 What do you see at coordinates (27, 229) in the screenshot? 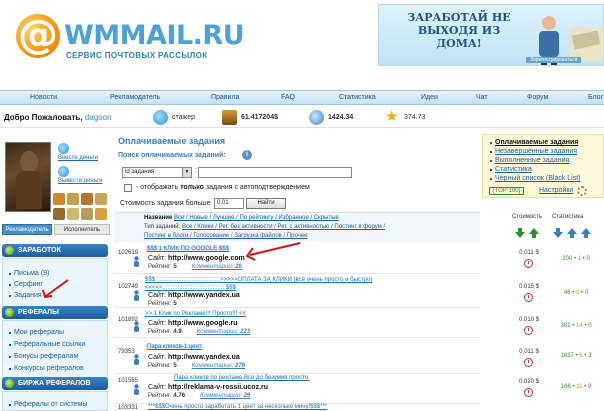
I see `tab-advertiser: Рекламодатель` at bounding box center [27, 229].